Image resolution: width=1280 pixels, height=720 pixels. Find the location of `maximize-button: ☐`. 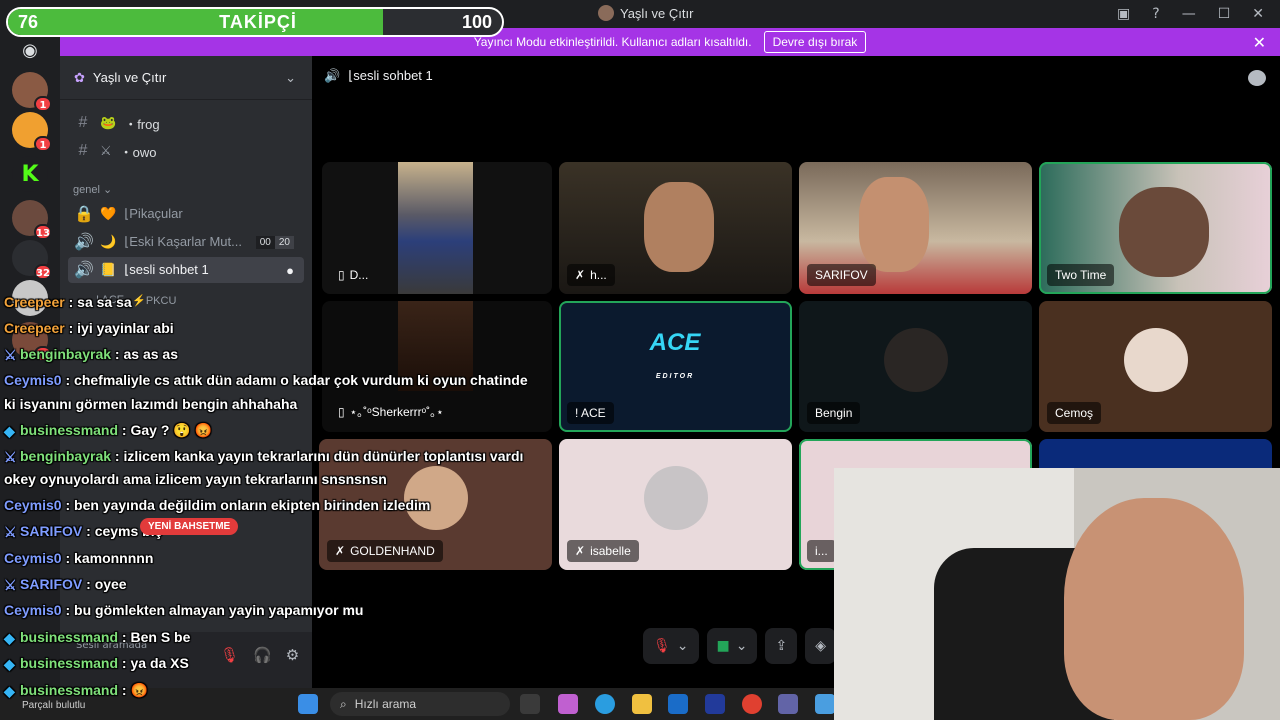

maximize-button: ☐ is located at coordinates (1224, 14).